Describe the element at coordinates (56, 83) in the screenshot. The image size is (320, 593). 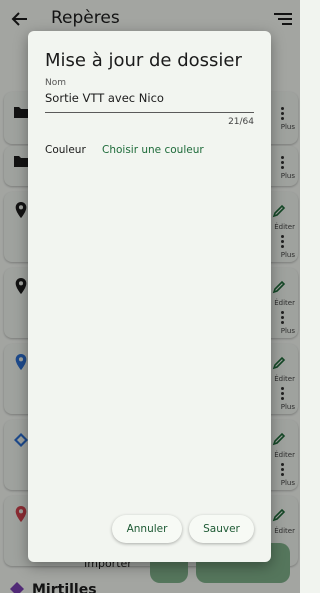
I see `name-field-label: Nom` at that location.